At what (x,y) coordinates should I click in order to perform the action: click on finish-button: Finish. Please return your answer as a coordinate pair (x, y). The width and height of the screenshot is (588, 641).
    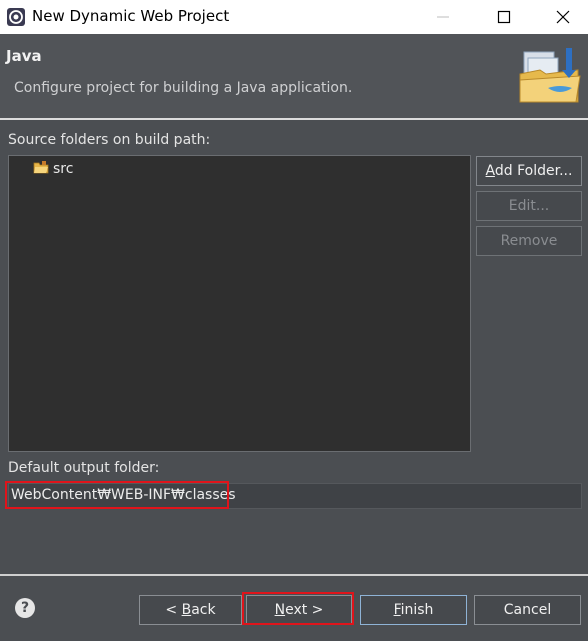
    Looking at the image, I should click on (413, 610).